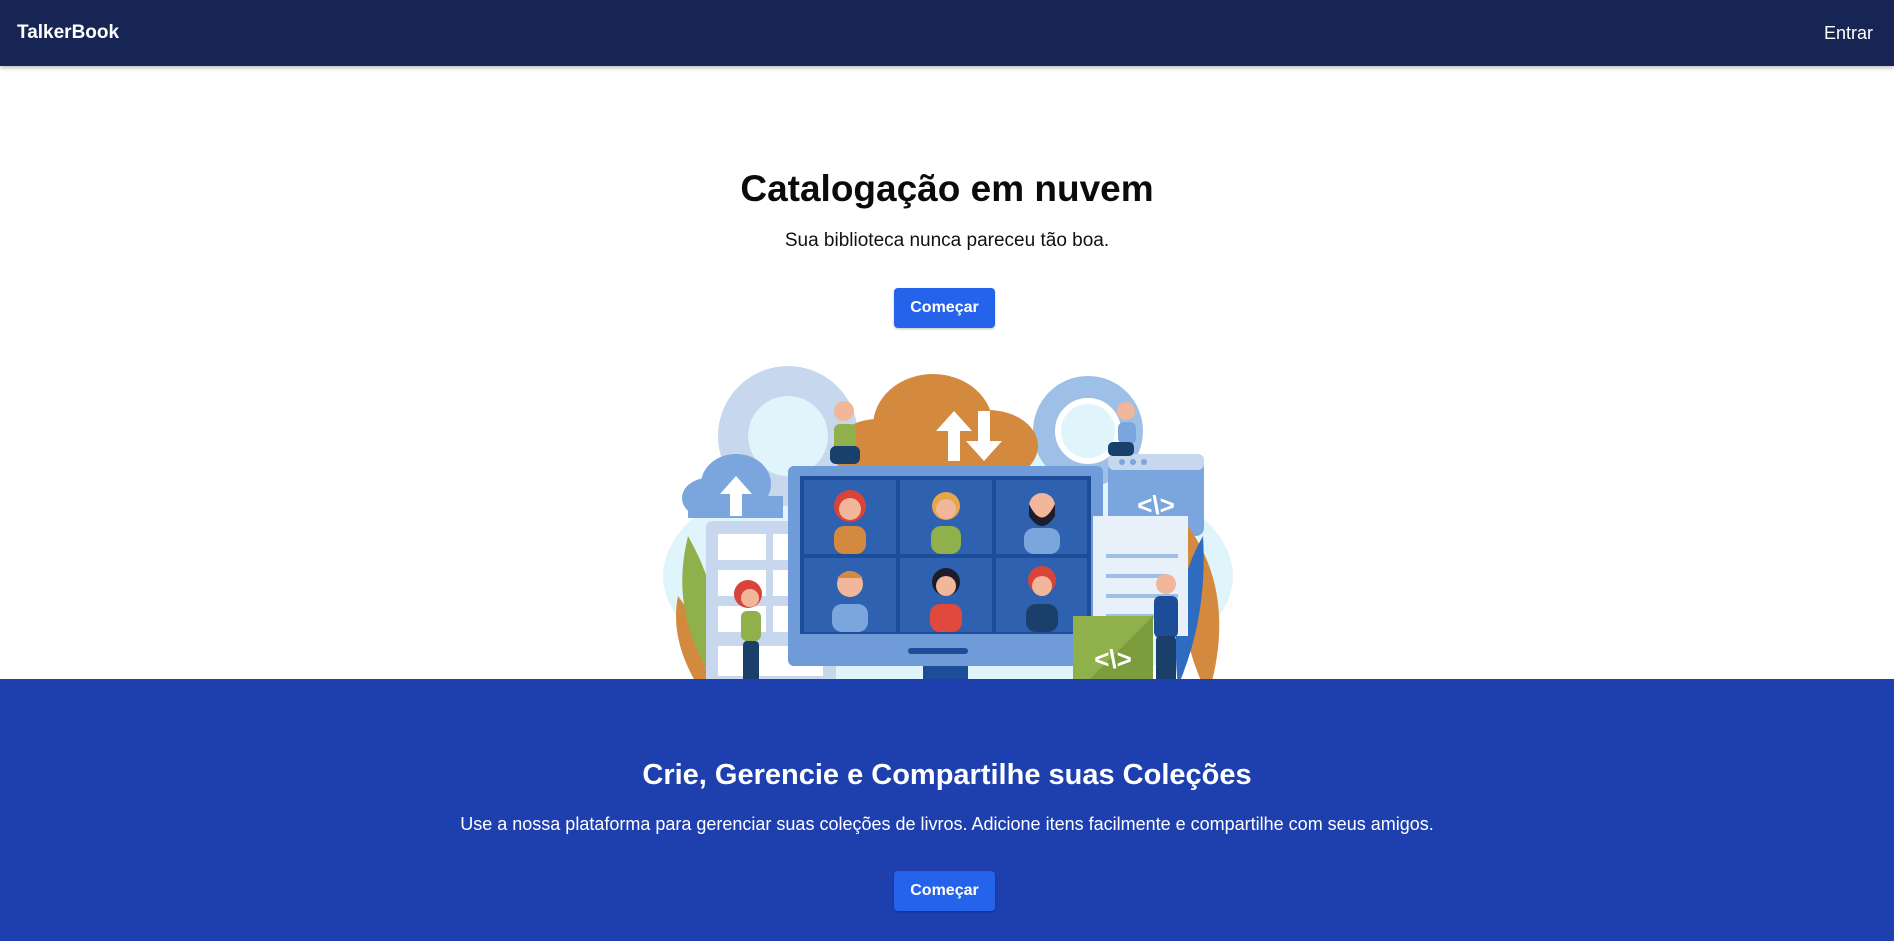 This screenshot has width=1894, height=941. I want to click on features-start-button: Começar, so click(944, 891).